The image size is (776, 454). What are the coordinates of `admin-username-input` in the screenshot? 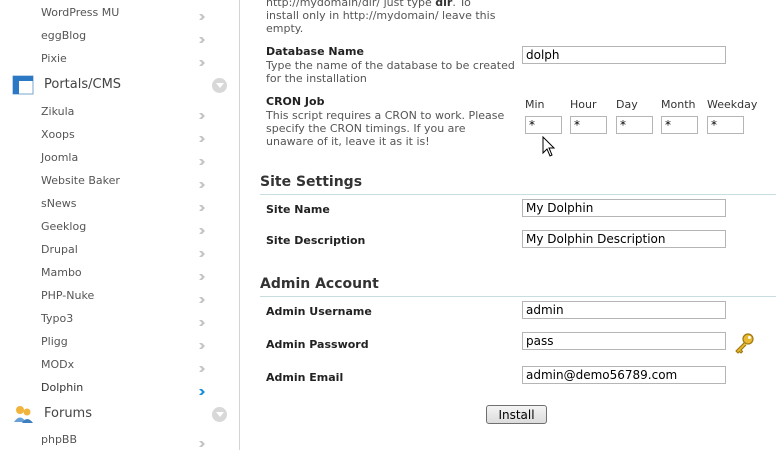 It's located at (624, 310).